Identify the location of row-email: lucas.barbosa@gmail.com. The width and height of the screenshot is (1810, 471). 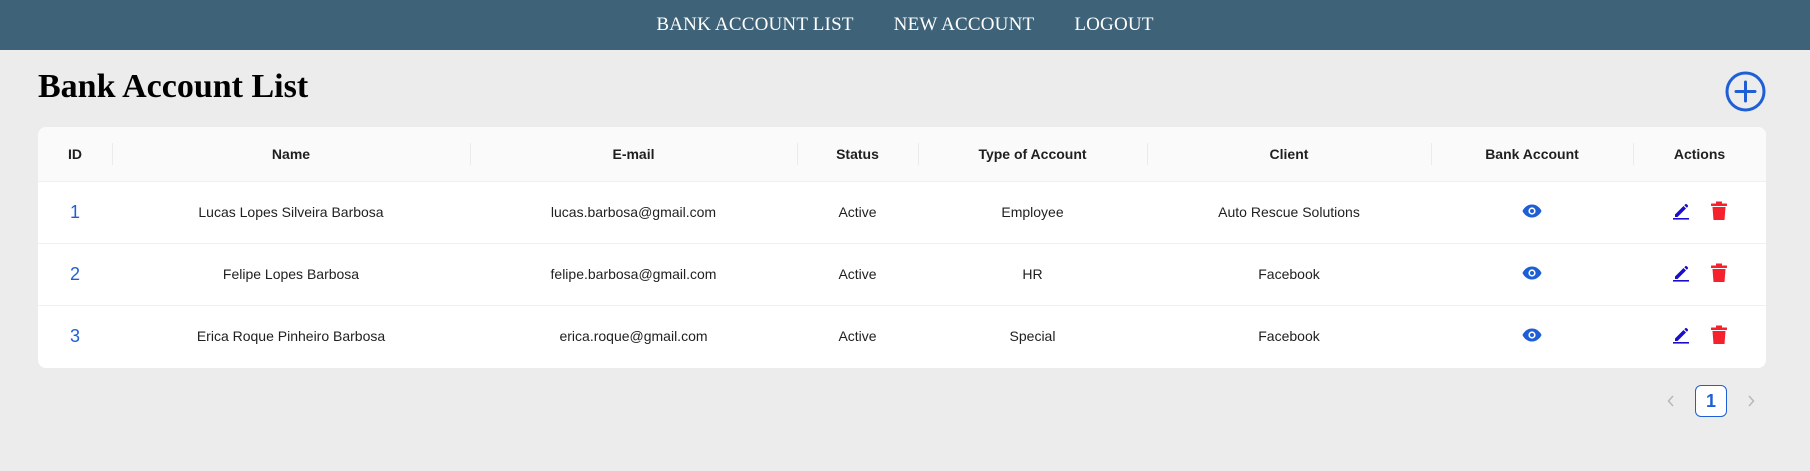
(633, 212).